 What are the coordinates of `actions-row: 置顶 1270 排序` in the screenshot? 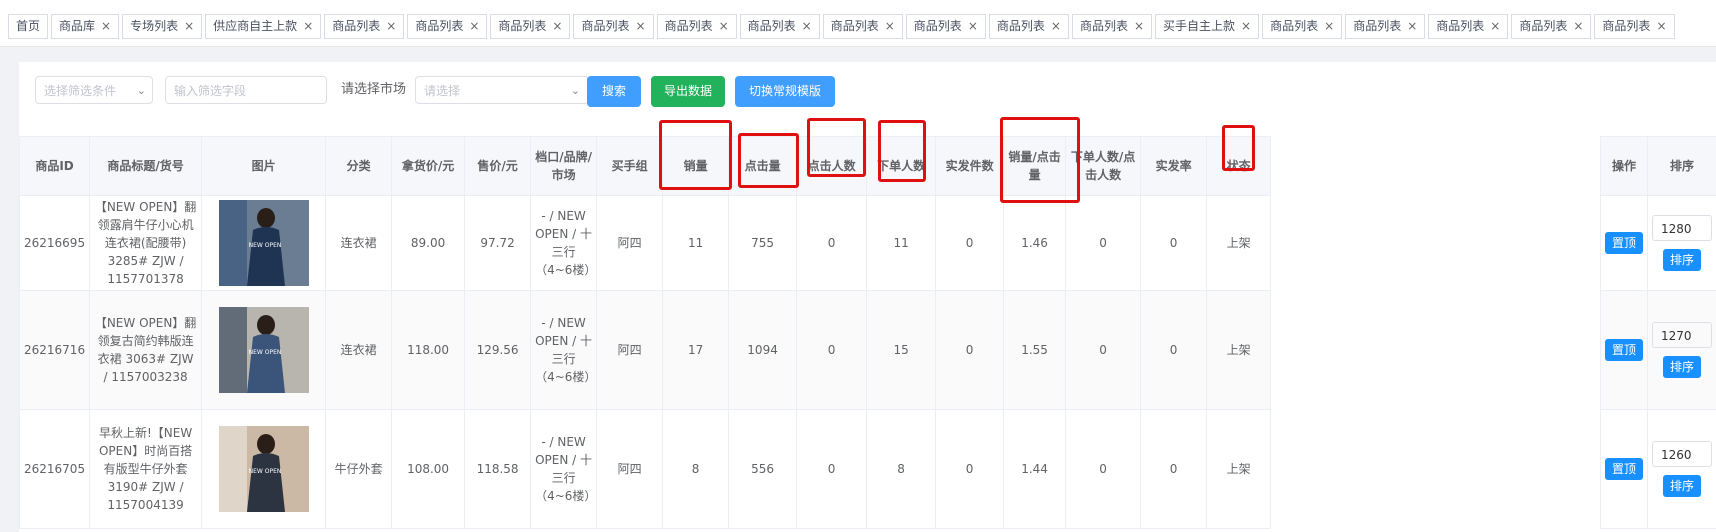 It's located at (1658, 350).